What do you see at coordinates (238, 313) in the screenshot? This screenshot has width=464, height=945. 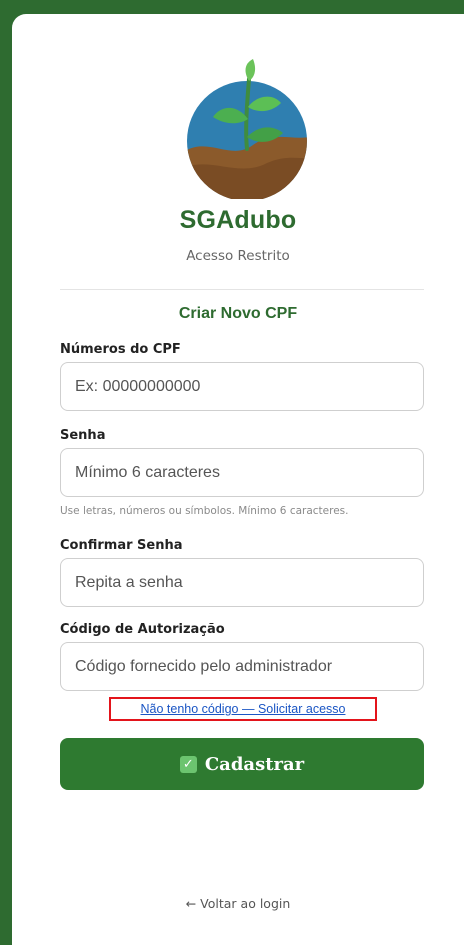 I see `form-title: Criar Novo CPF` at bounding box center [238, 313].